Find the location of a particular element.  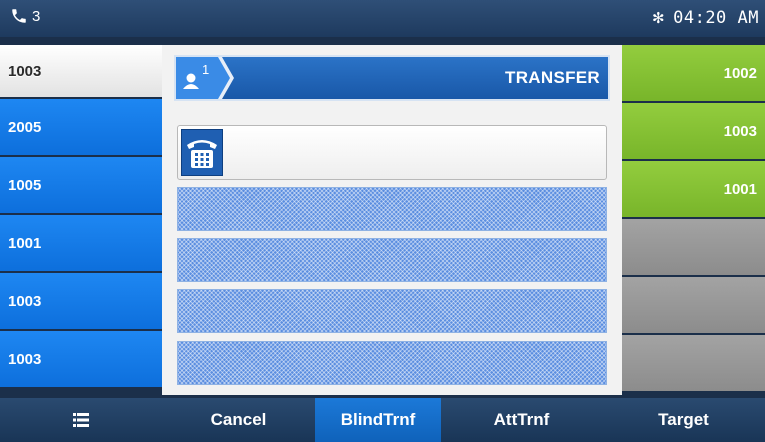

line-status: 3 is located at coordinates (25, 16).